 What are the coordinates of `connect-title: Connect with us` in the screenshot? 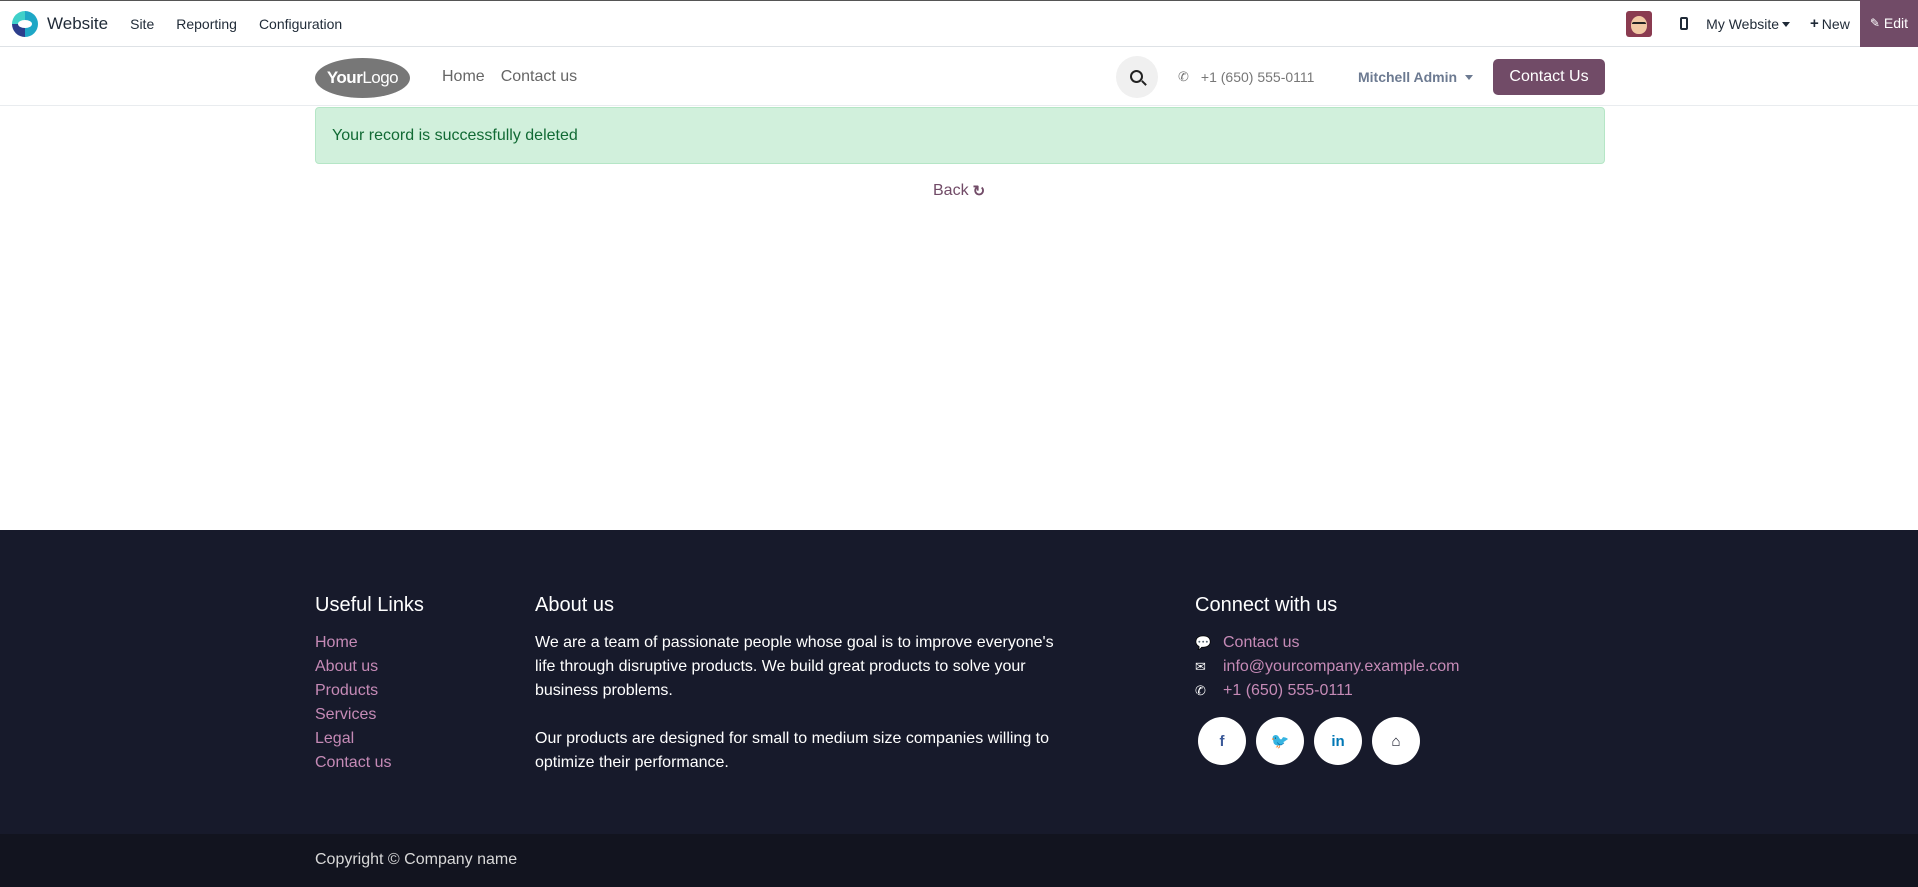 It's located at (1266, 605).